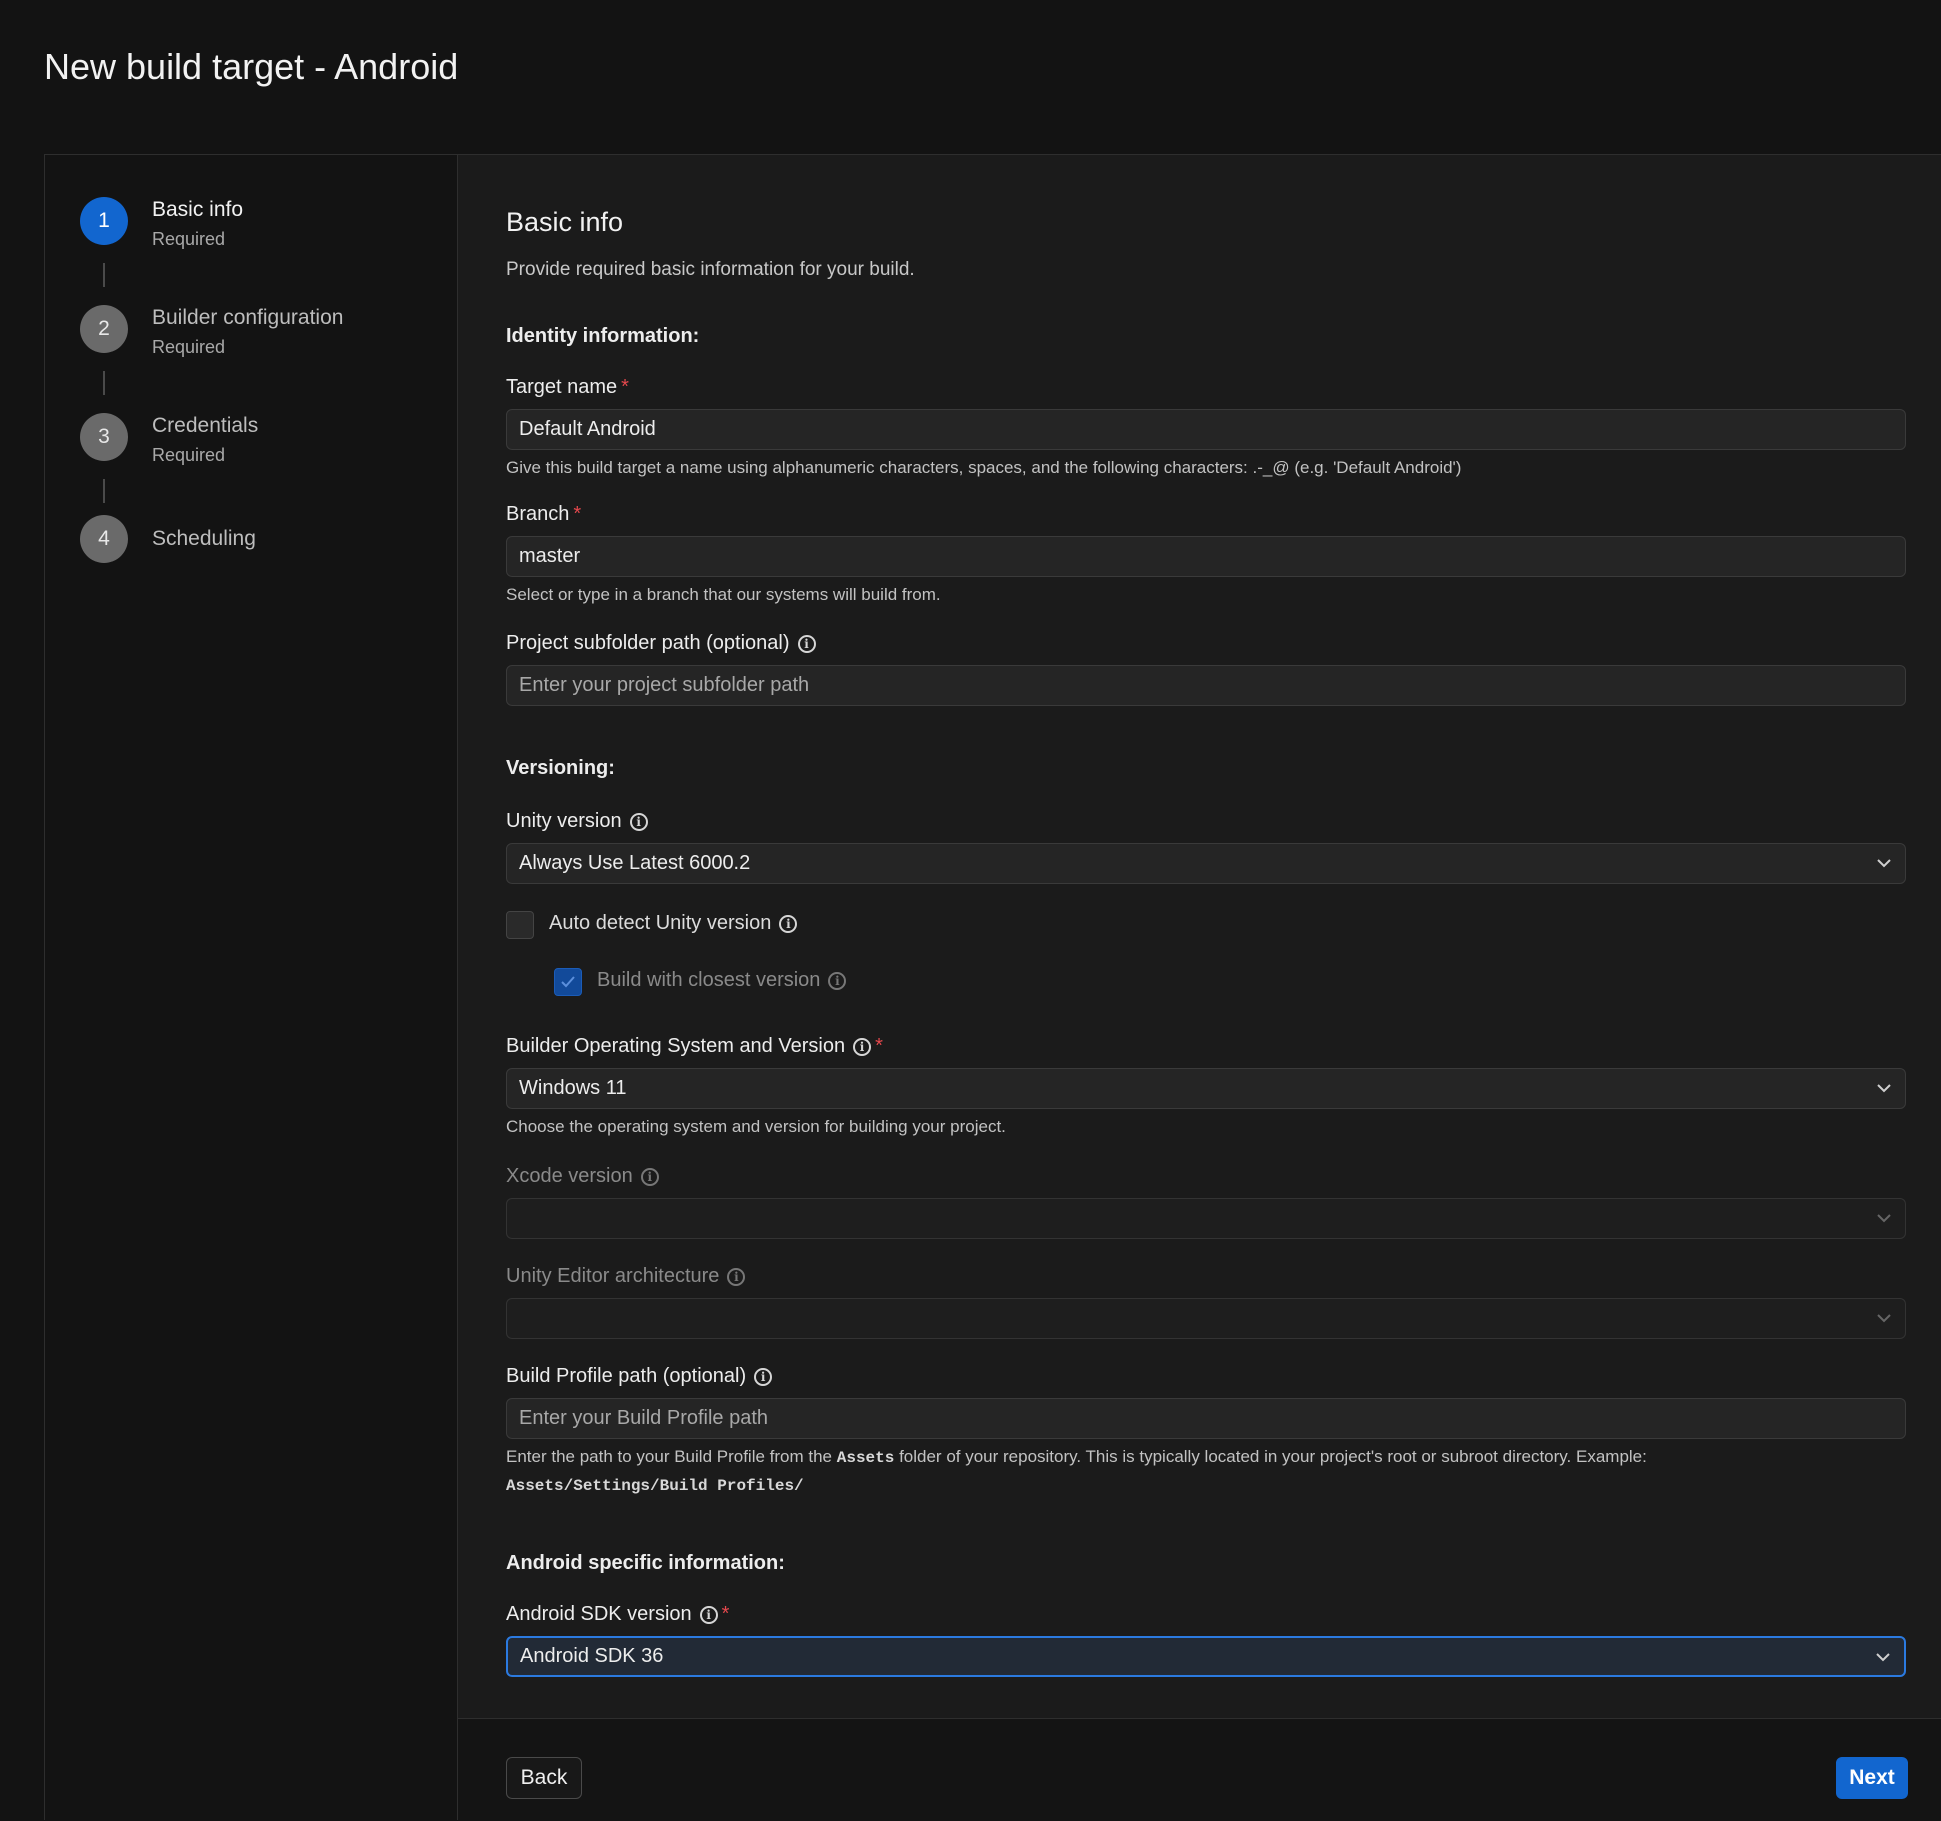  Describe the element at coordinates (544, 1778) in the screenshot. I see `back-button: Back` at that location.